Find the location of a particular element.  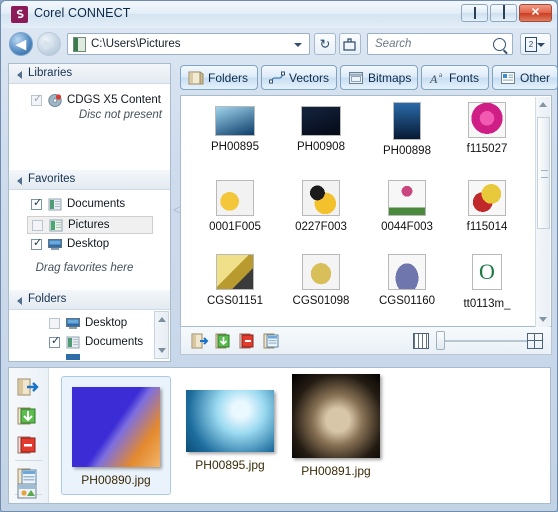

grid-item-label: 0001F005 is located at coordinates (235, 227).